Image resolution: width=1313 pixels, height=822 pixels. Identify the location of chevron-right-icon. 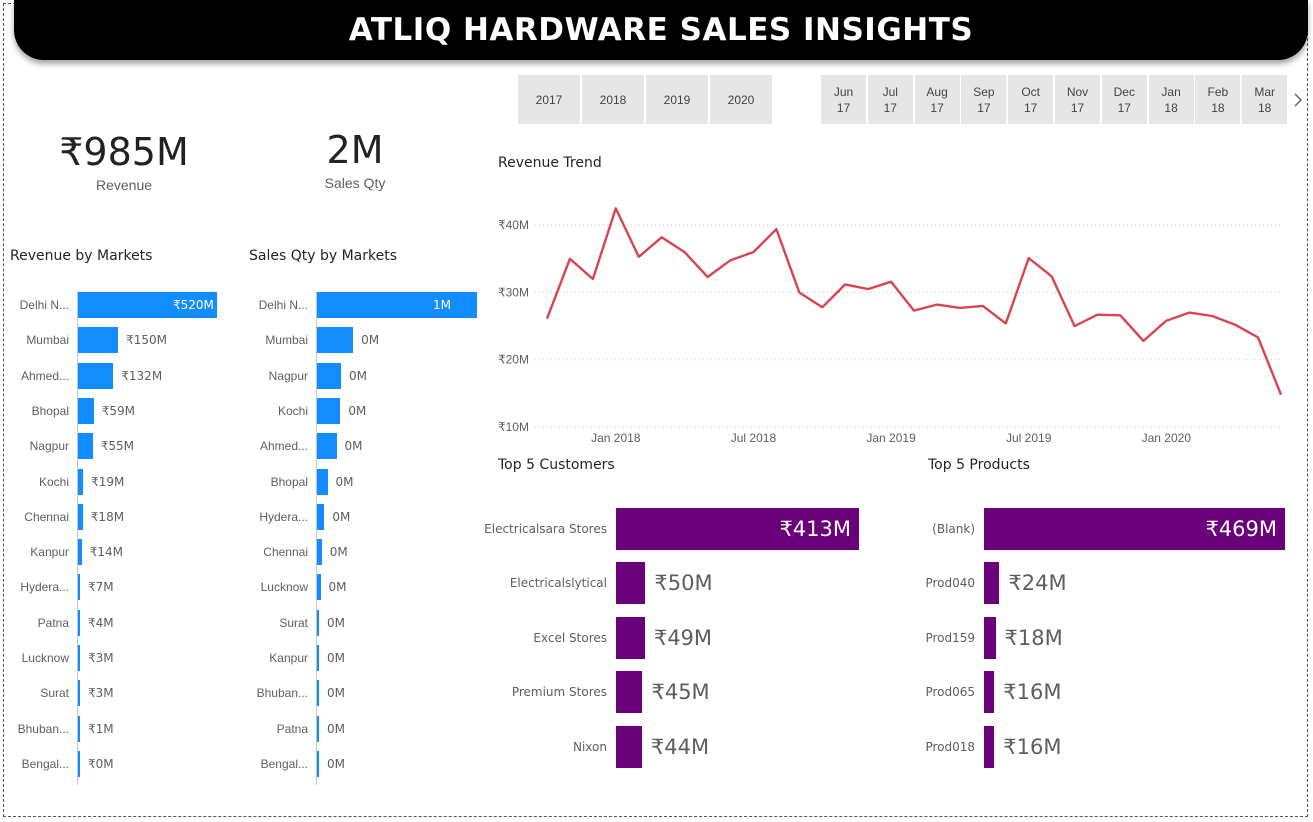
(1298, 100).